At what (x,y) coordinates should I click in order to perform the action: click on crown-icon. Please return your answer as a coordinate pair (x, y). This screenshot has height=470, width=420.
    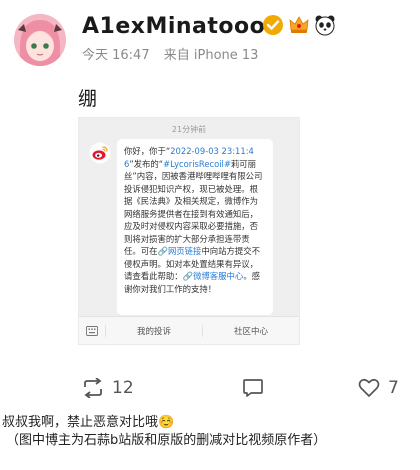
    Looking at the image, I should click on (299, 24).